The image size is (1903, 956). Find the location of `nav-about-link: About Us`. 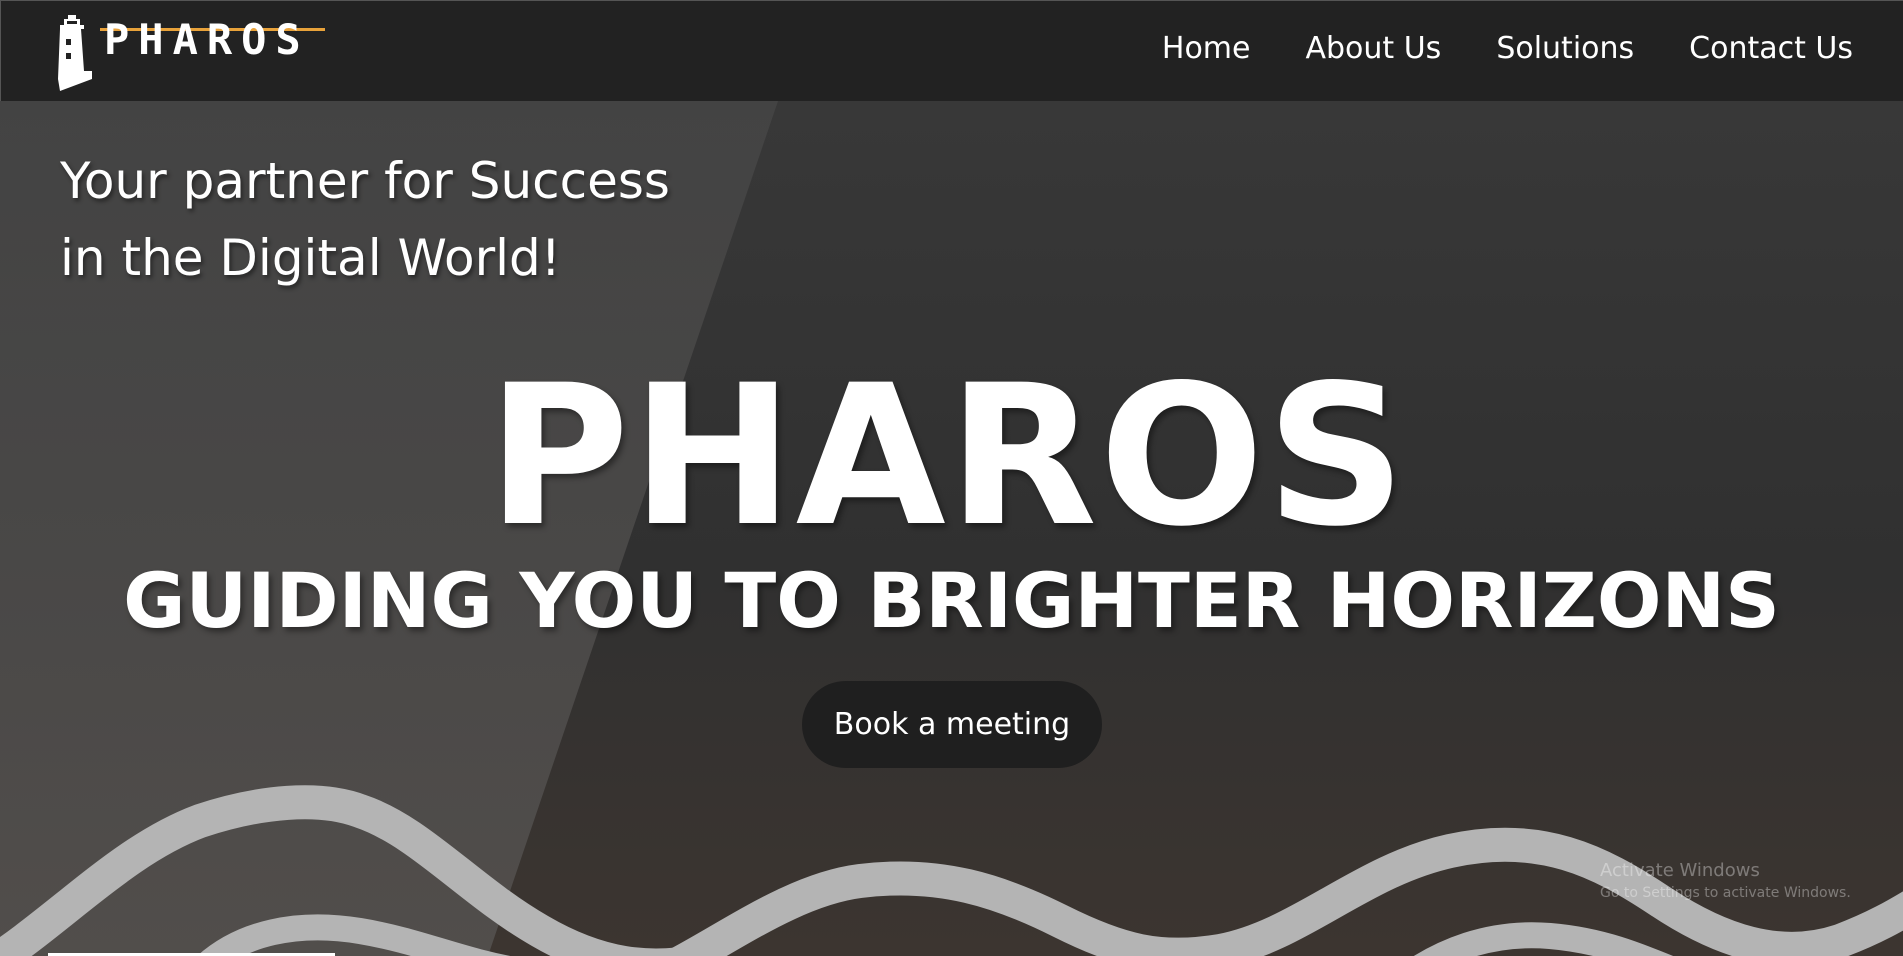

nav-about-link: About Us is located at coordinates (1373, 48).